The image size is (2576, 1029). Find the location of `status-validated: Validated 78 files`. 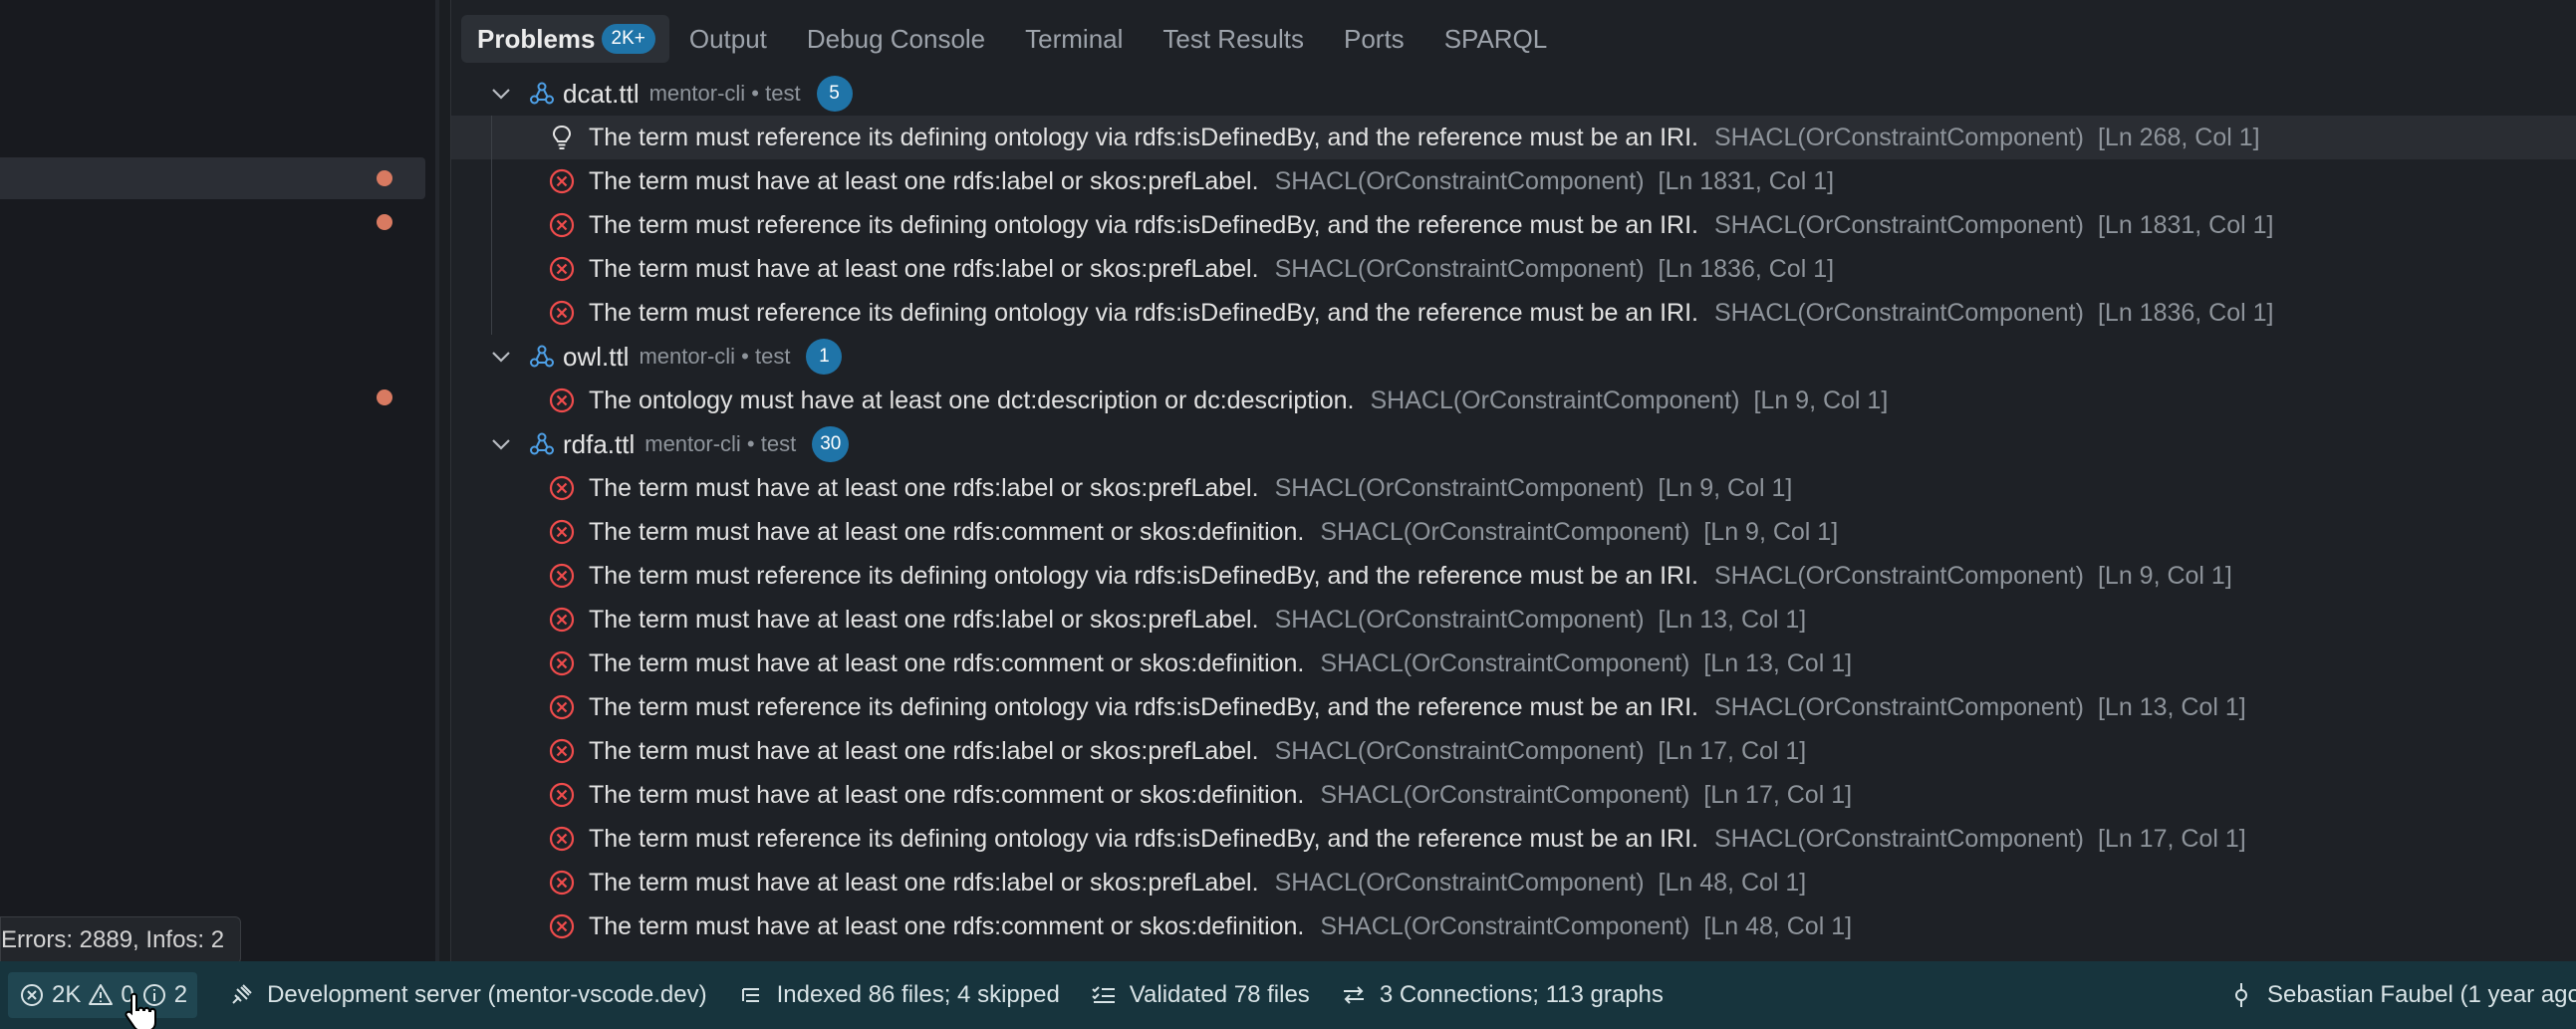

status-validated: Validated 78 files is located at coordinates (1200, 995).